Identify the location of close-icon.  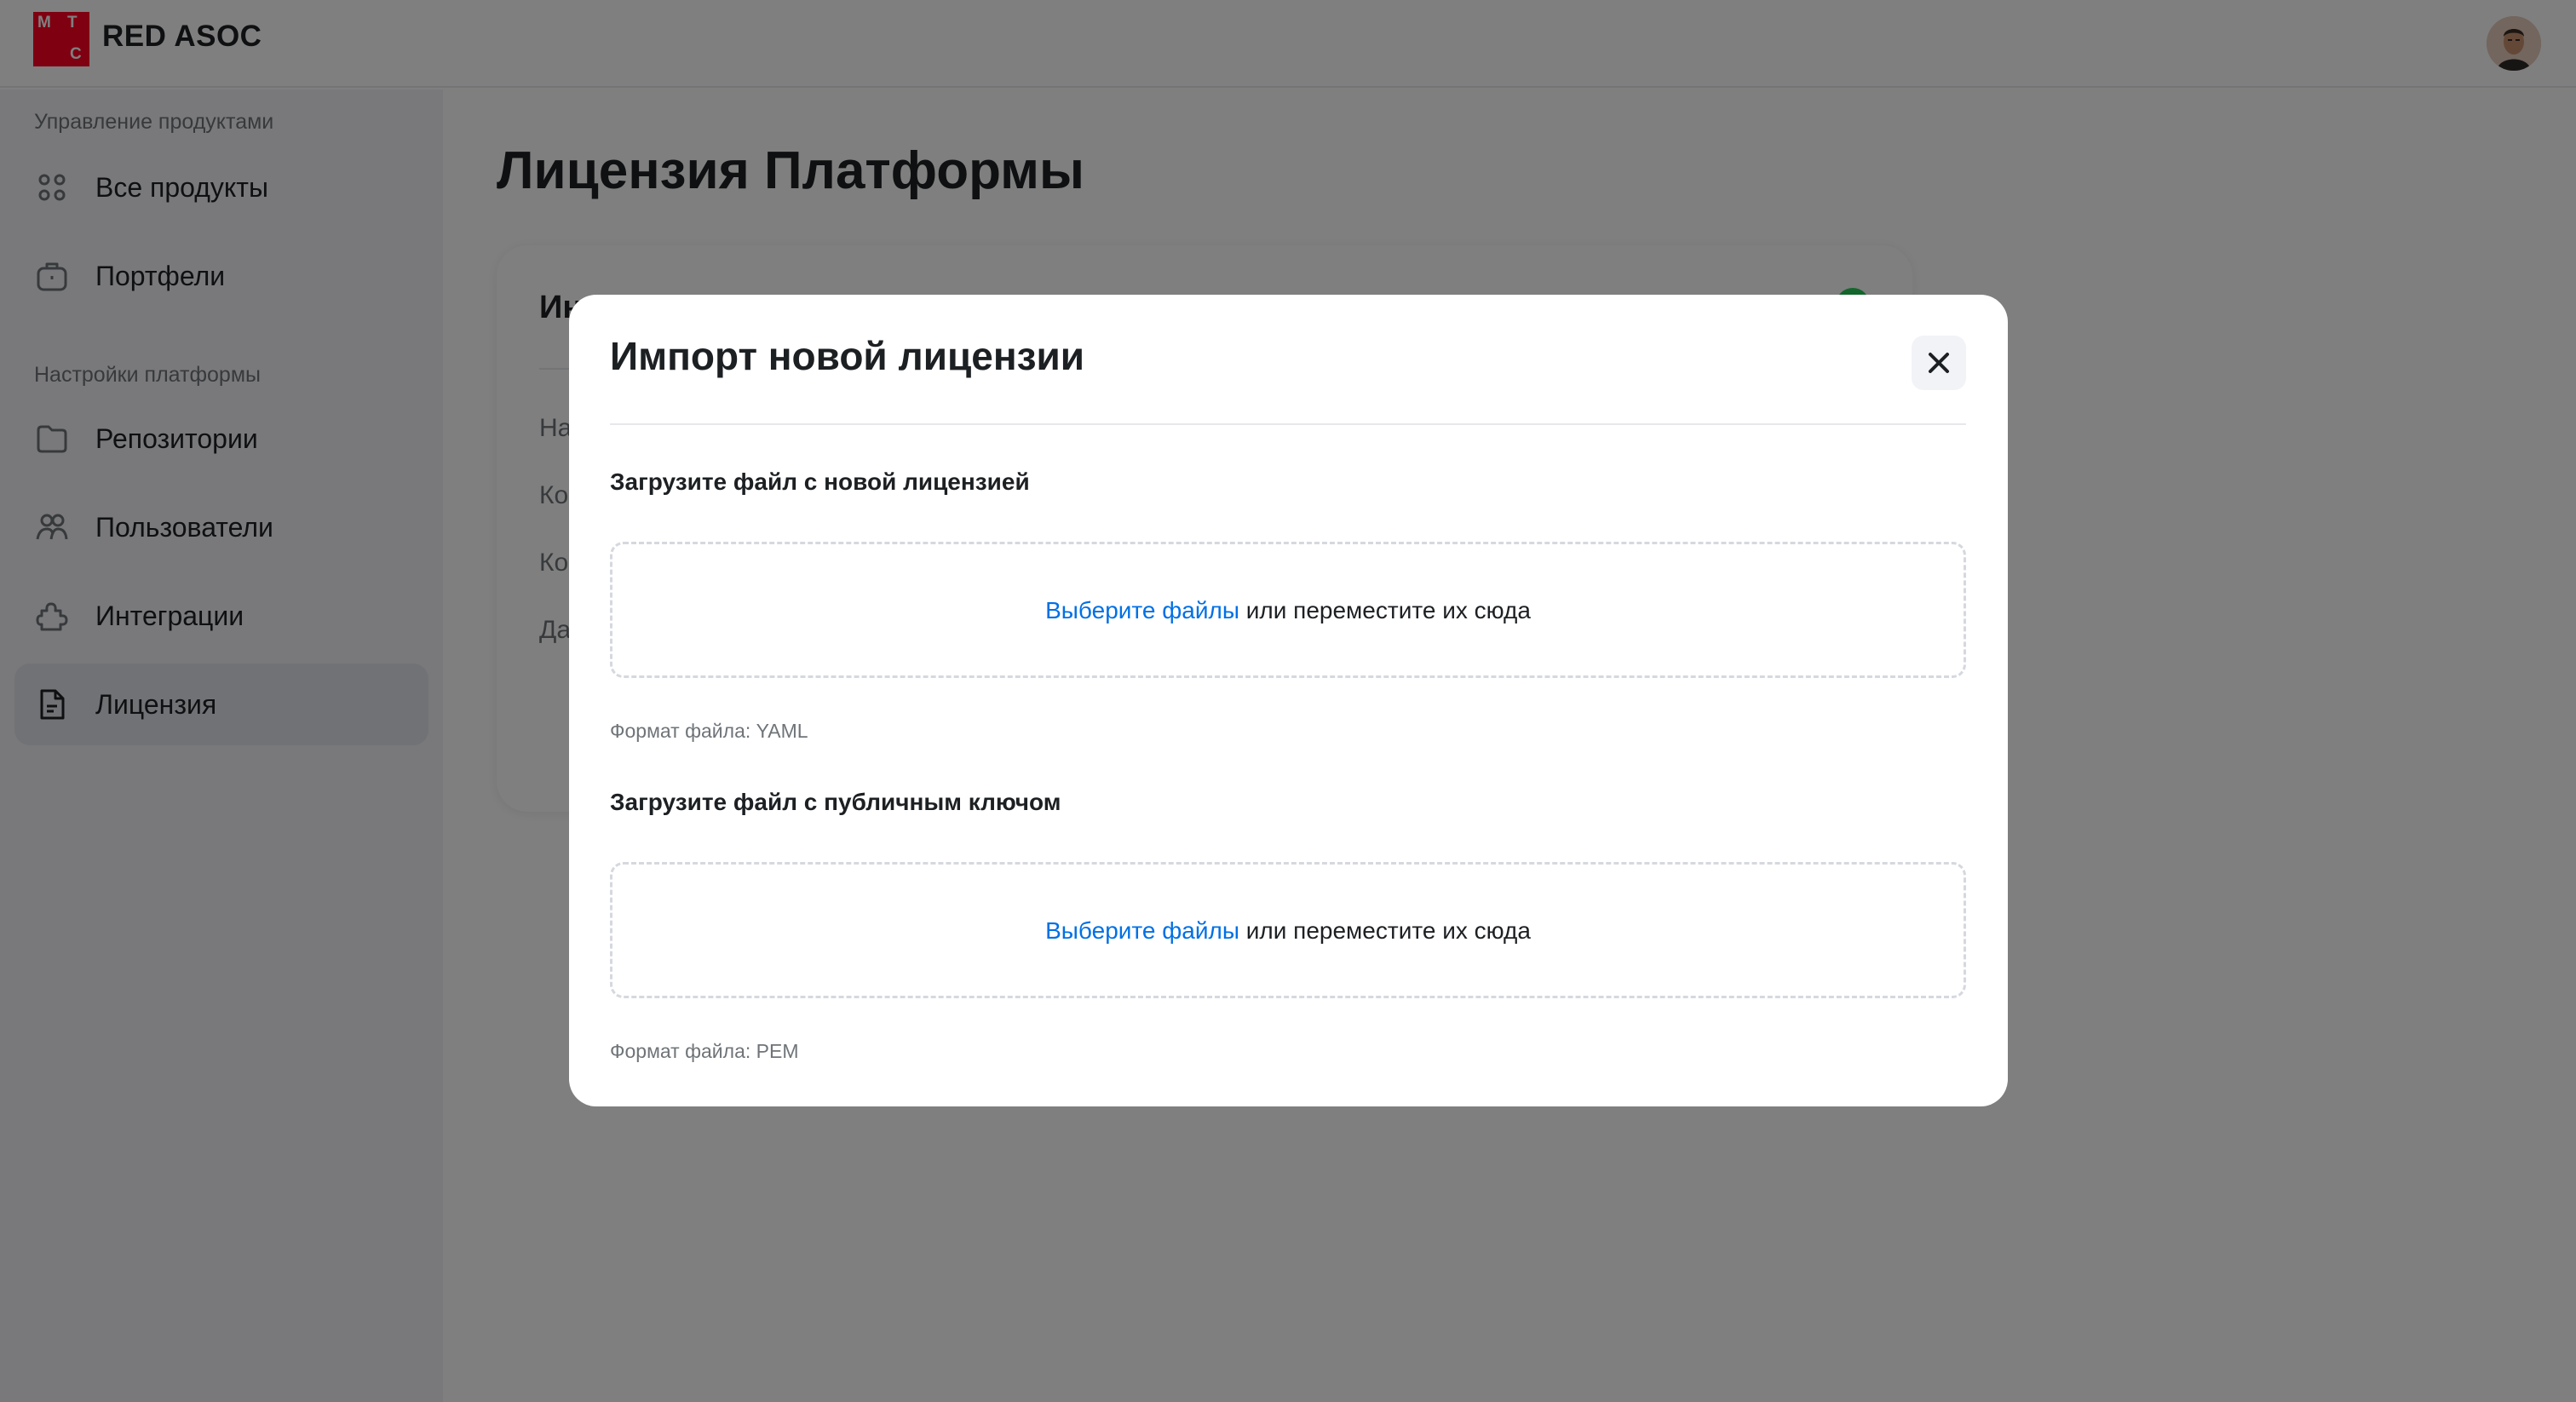
(1939, 363).